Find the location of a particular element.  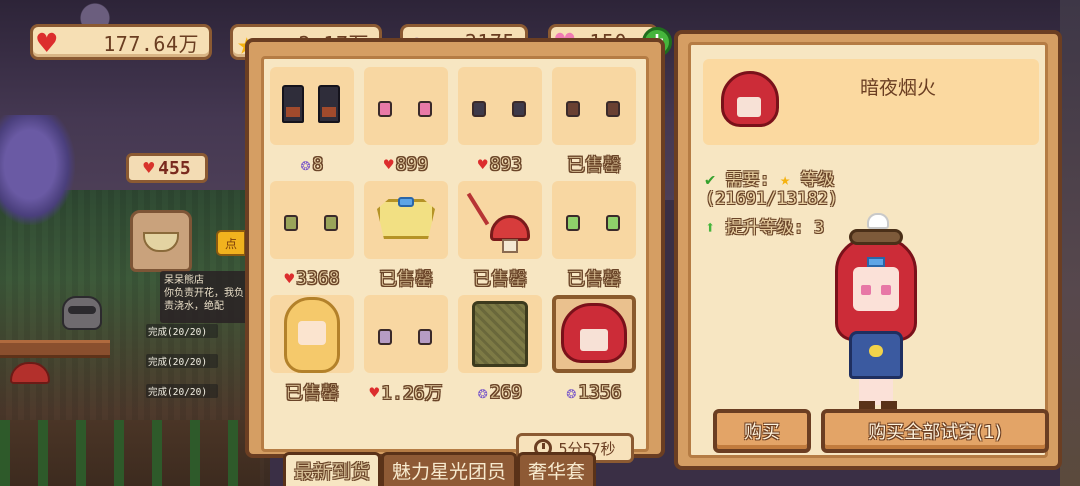

side-tab-label: 点 is located at coordinates (230, 243).